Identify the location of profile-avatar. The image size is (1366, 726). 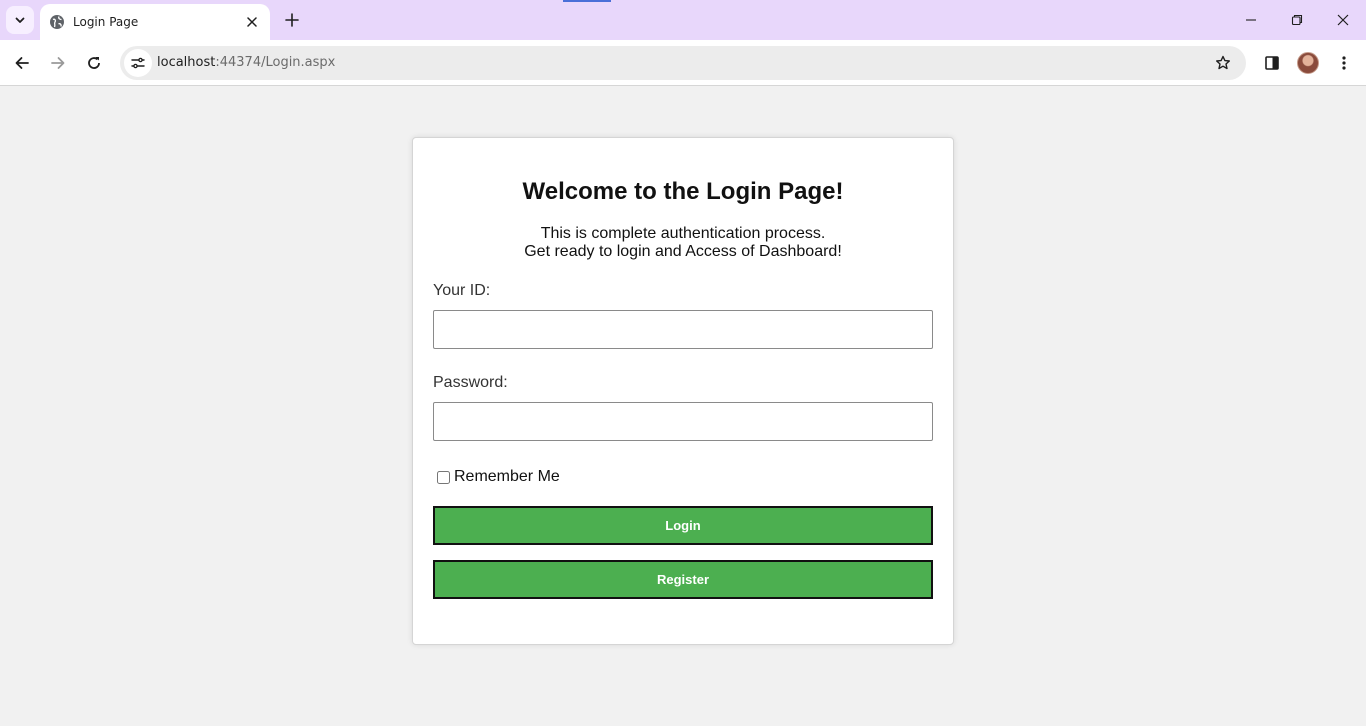
(1308, 63).